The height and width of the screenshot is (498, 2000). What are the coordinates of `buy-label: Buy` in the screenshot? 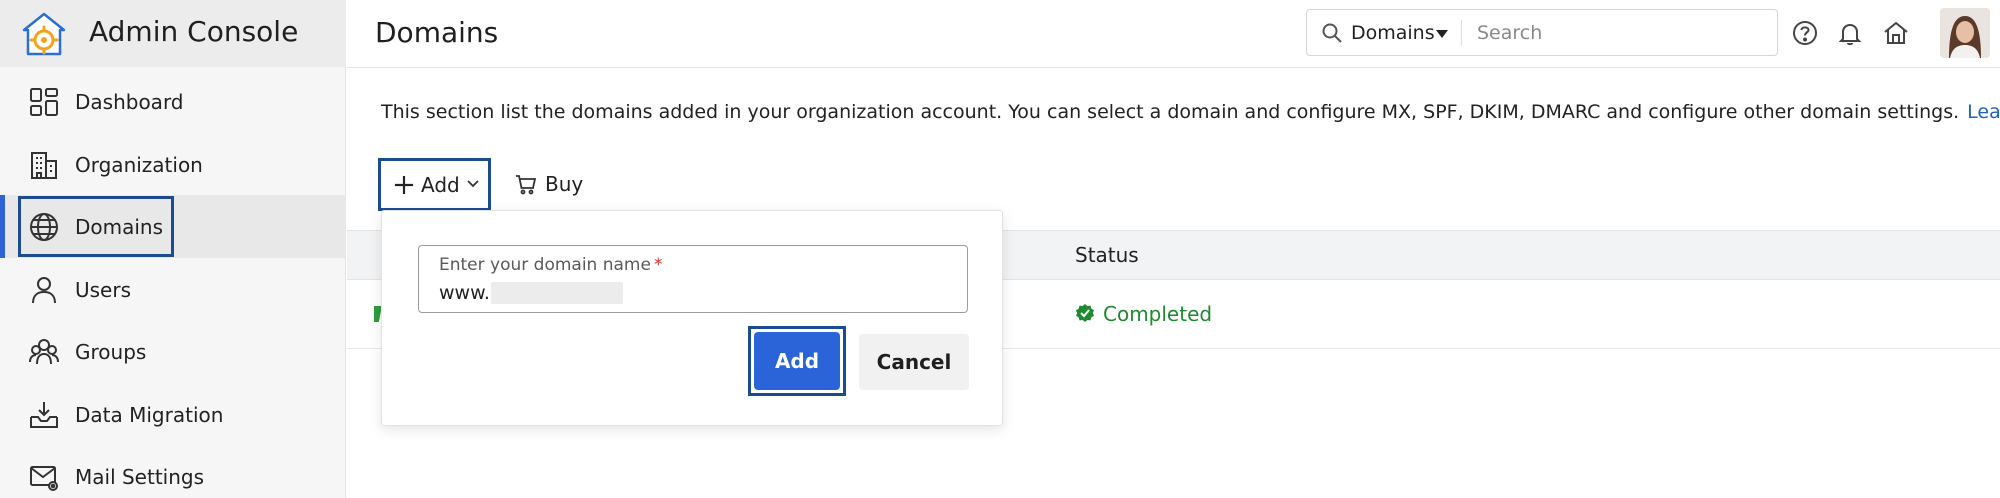 It's located at (564, 184).